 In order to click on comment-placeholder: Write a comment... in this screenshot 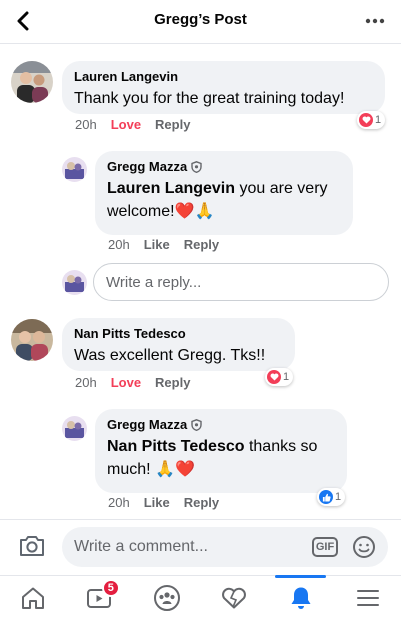, I will do `click(141, 546)`.